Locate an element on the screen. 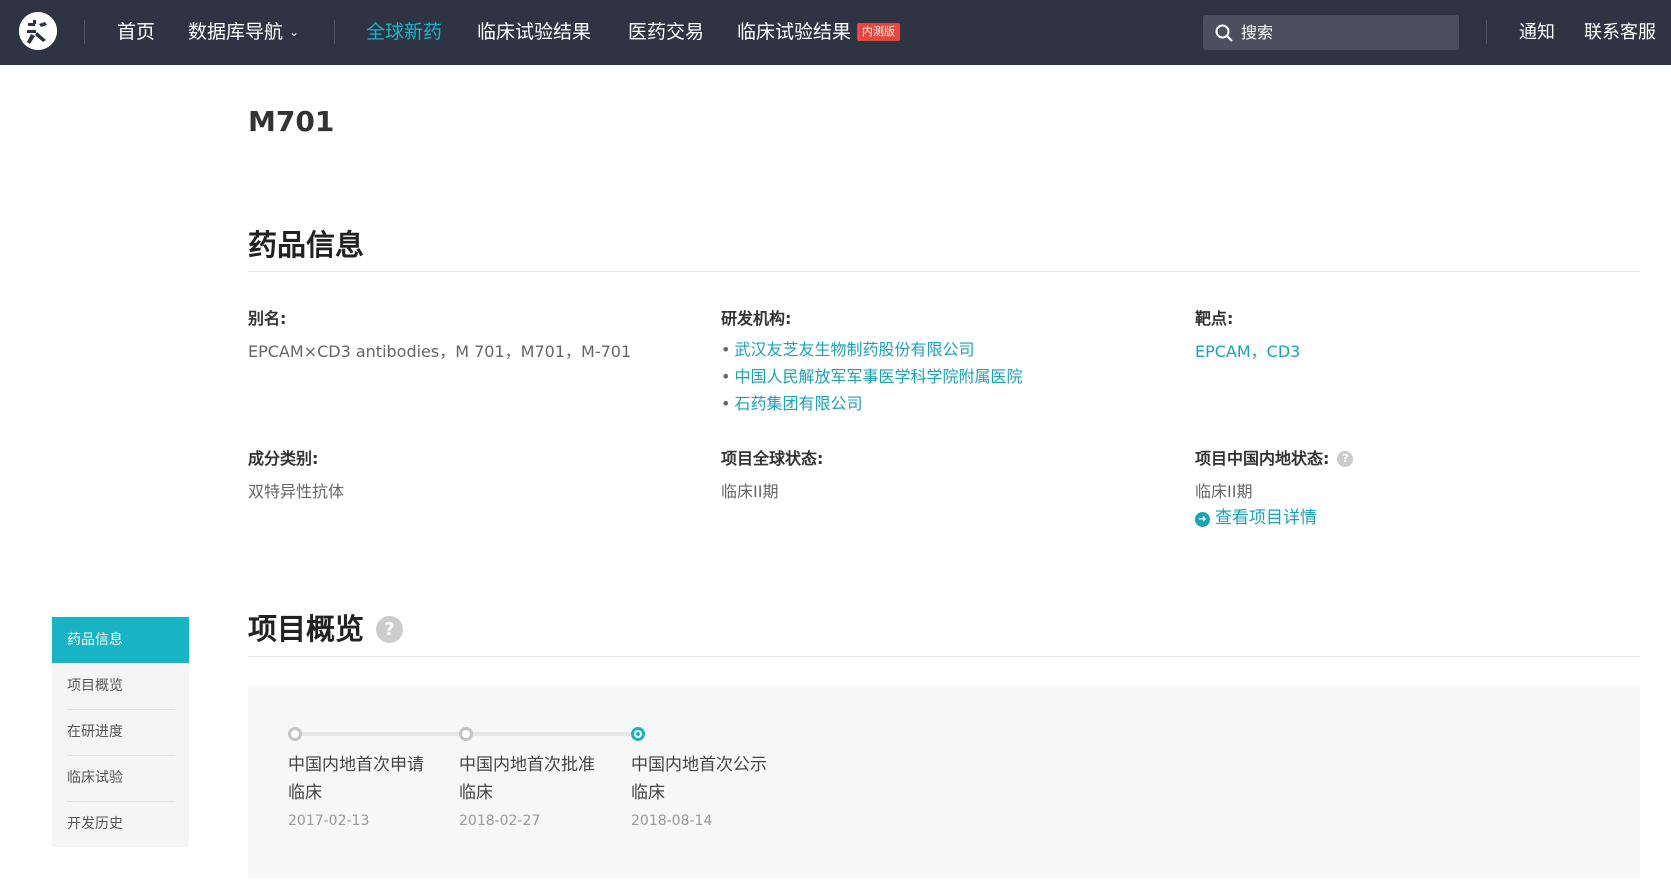 This screenshot has height=896, width=1671. search-input is located at coordinates (1341, 32).